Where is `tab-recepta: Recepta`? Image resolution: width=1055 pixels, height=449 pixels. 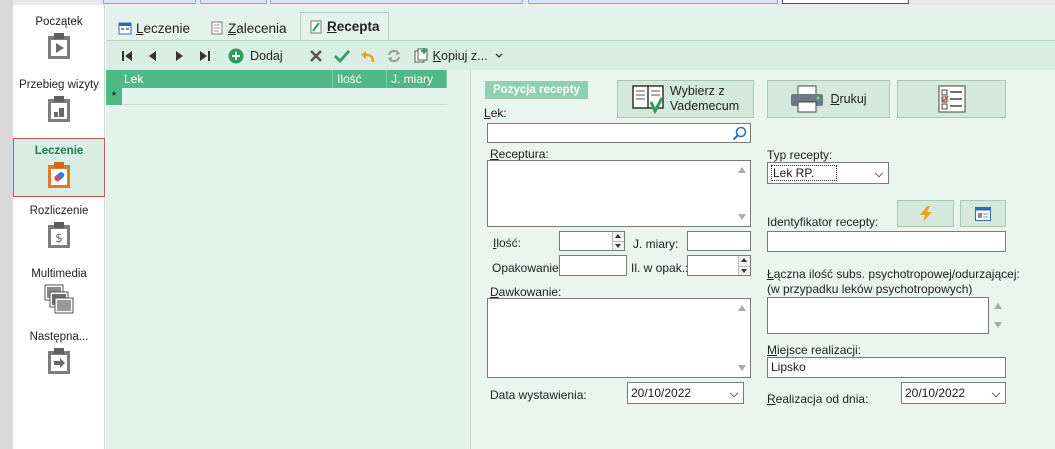 tab-recepta: Recepta is located at coordinates (344, 26).